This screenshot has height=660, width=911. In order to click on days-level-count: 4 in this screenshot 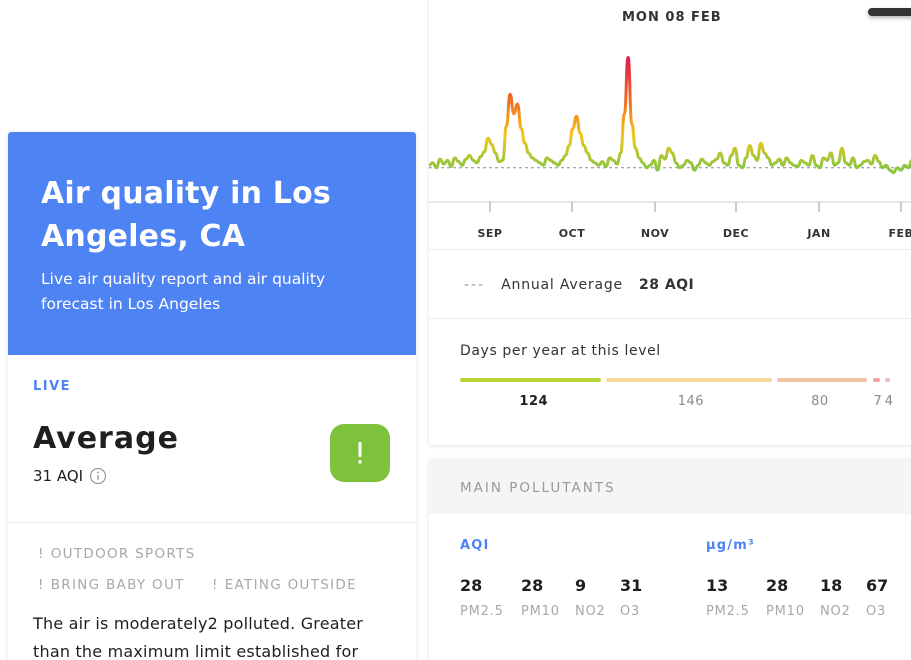, I will do `click(889, 401)`.